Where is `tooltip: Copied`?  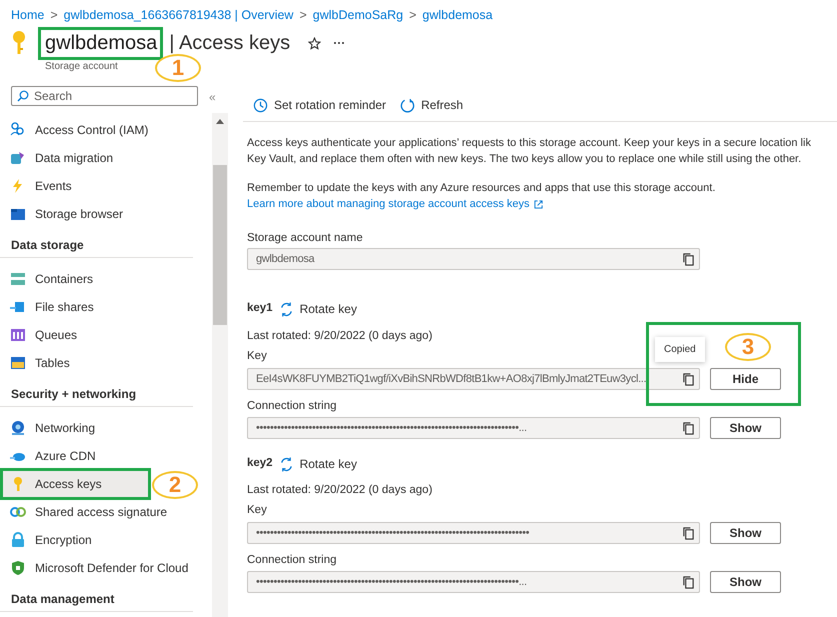 tooltip: Copied is located at coordinates (680, 349).